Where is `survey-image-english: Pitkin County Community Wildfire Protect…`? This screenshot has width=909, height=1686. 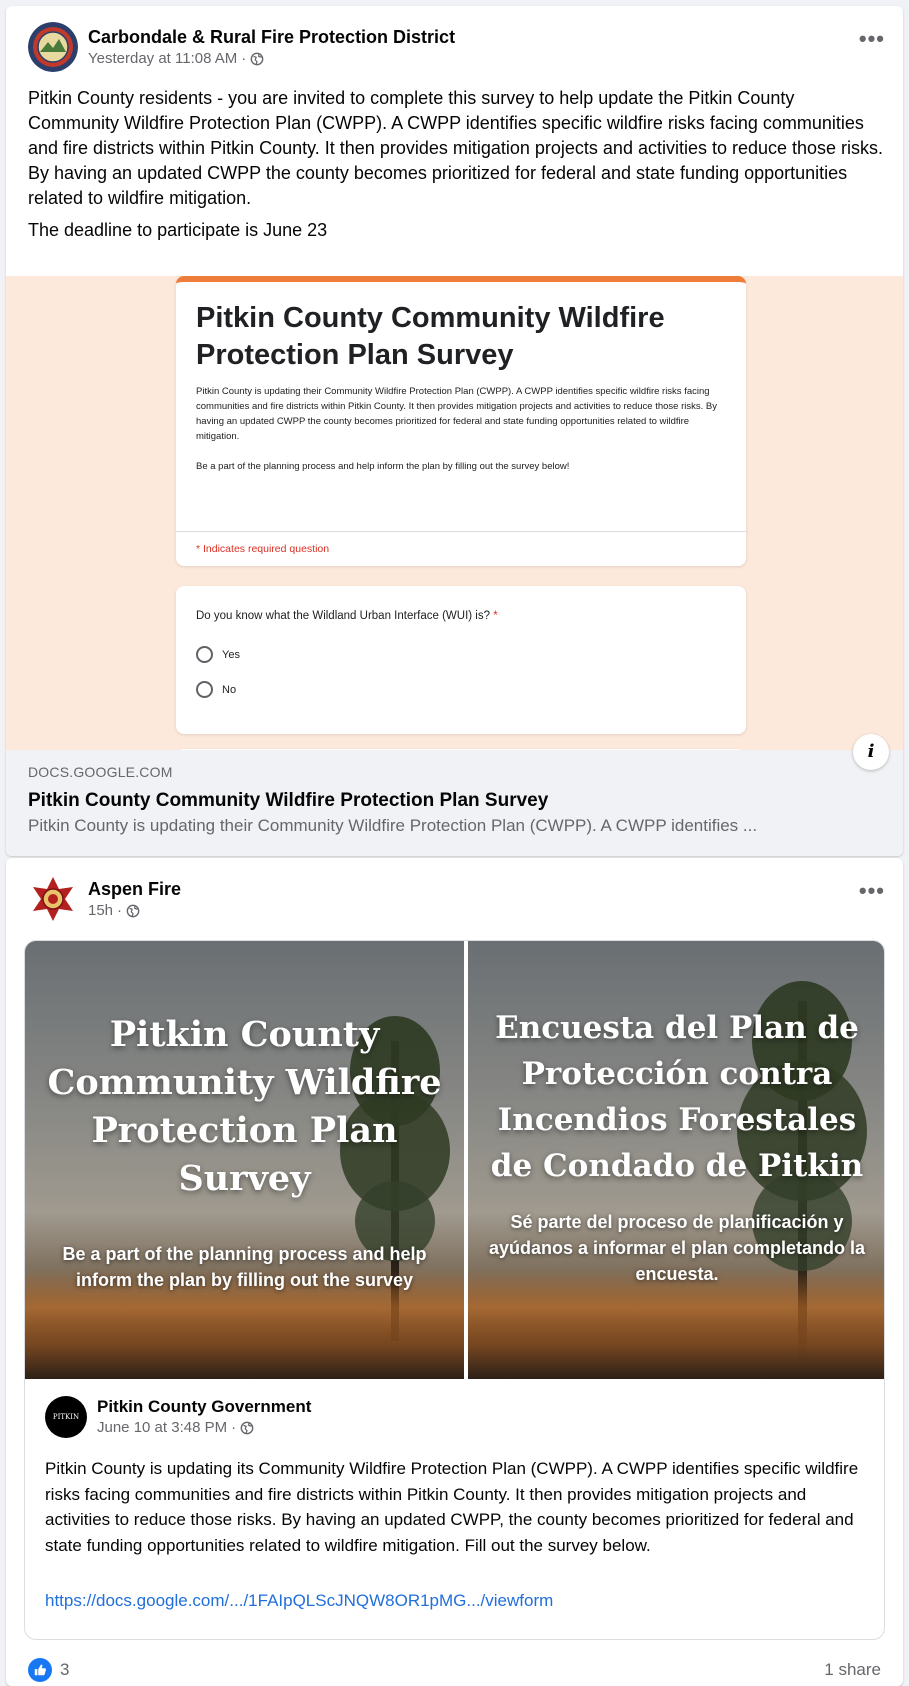 survey-image-english: Pitkin County Community Wildfire Protect… is located at coordinates (244, 1160).